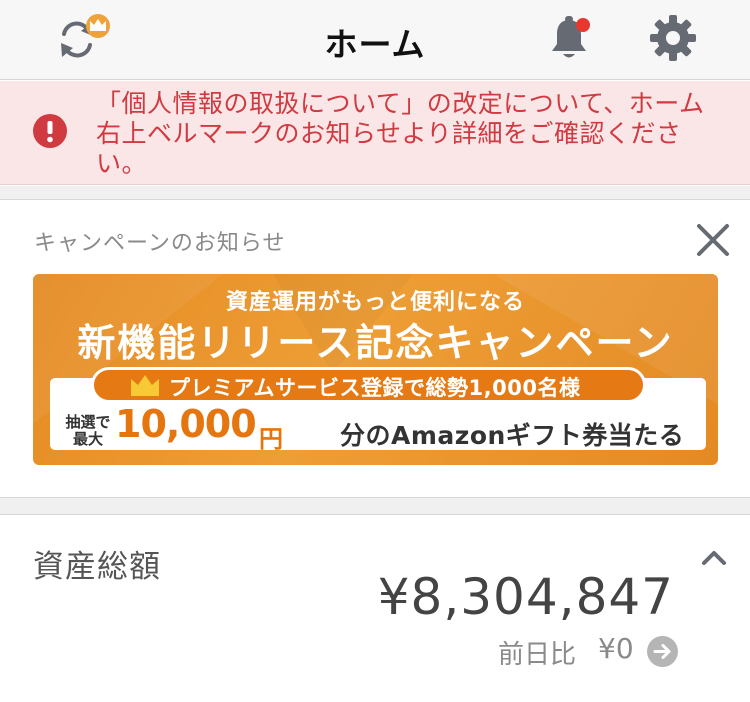 The height and width of the screenshot is (702, 750). Describe the element at coordinates (375, 388) in the screenshot. I see `banner-pill-text: プレミアムサービス登録で総勢1,000名様` at that location.